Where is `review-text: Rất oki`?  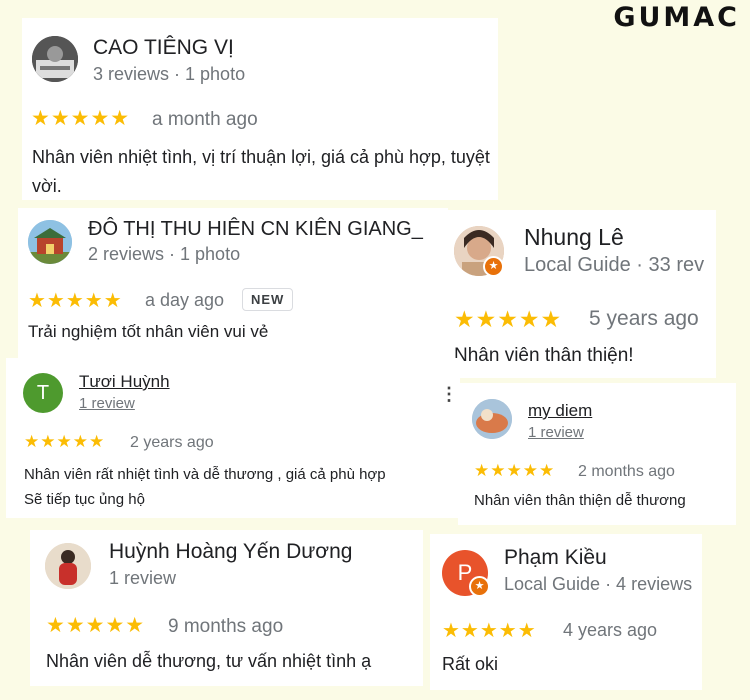 review-text: Rất oki is located at coordinates (470, 664).